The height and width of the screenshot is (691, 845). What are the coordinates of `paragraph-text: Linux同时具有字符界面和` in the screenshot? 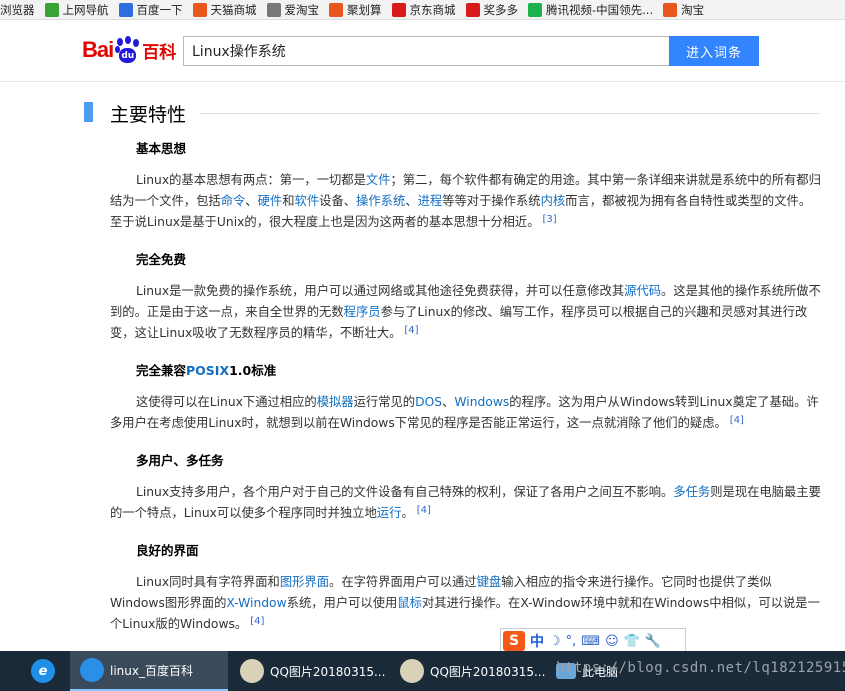 It's located at (208, 582).